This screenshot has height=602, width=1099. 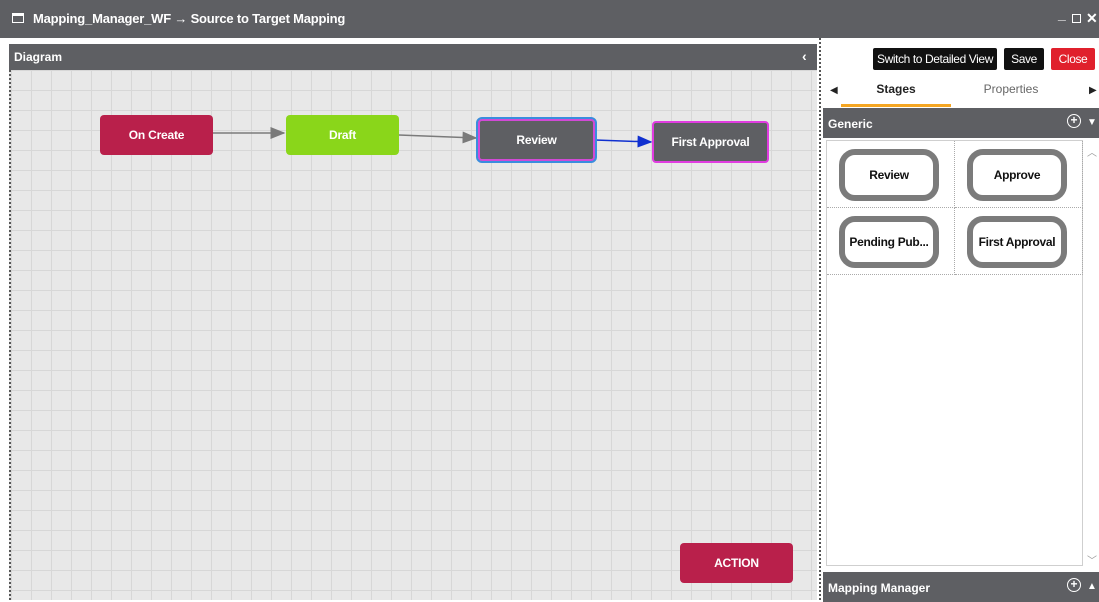 I want to click on maximize-button, so click(x=1076, y=18).